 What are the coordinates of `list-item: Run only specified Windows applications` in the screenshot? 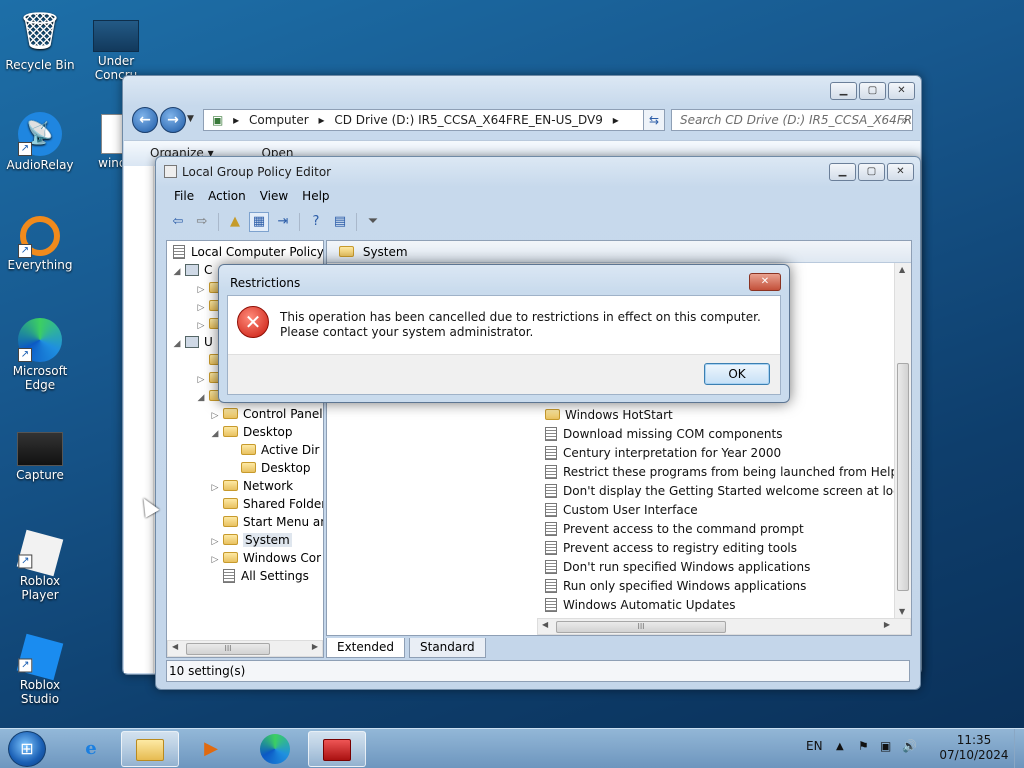 It's located at (674, 586).